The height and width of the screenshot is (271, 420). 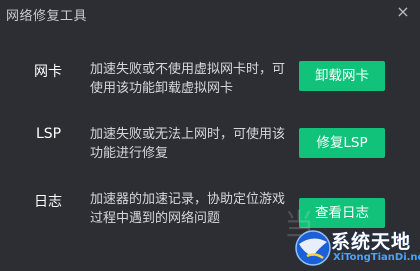 What do you see at coordinates (342, 76) in the screenshot?
I see `uninstall-network-card-button: 卸载网卡` at bounding box center [342, 76].